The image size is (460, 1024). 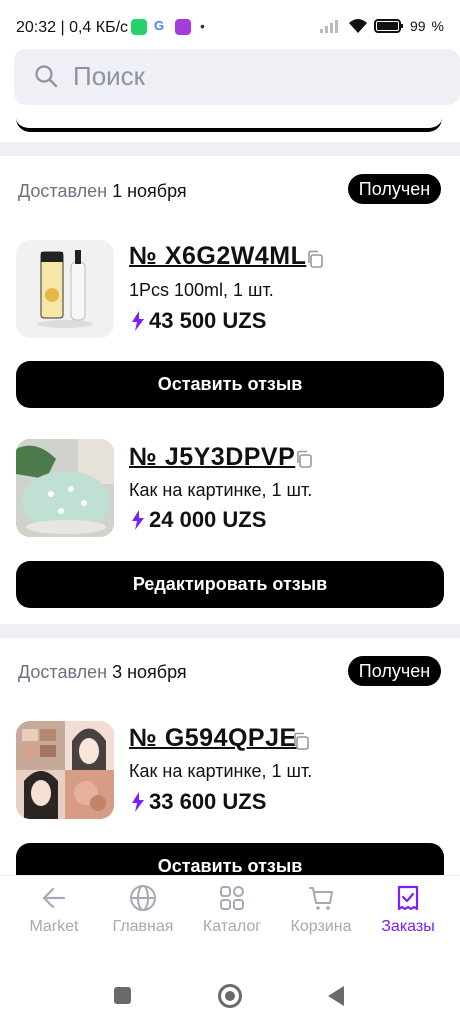 I want to click on nav-label: Заказы, so click(x=408, y=926).